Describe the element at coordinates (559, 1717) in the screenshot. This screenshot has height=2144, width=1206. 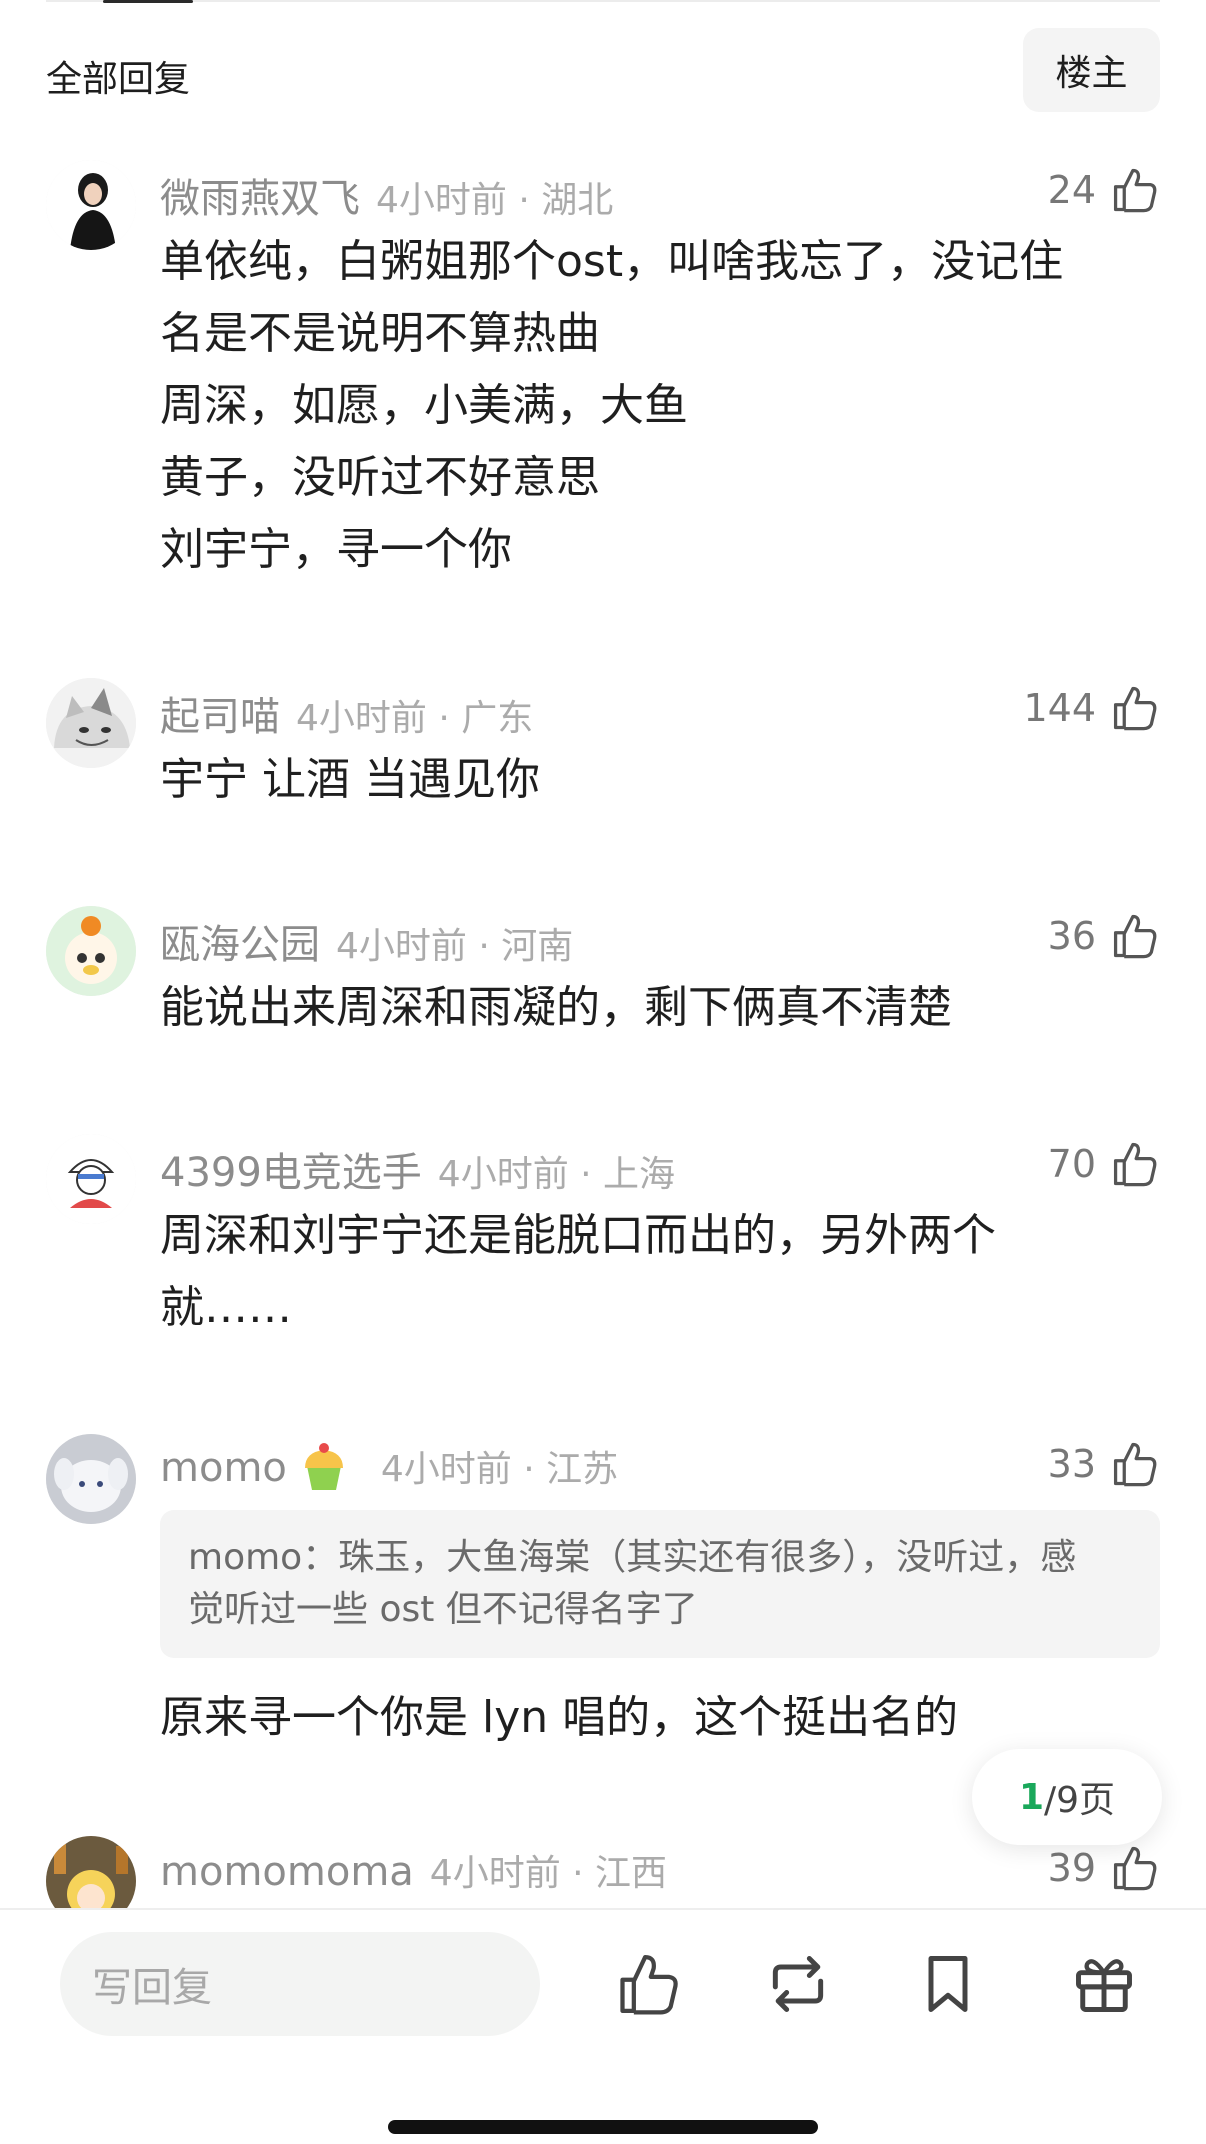
I see `comment-text: 原来寻一个你是 lyn 唱的，这个挺出名的` at that location.